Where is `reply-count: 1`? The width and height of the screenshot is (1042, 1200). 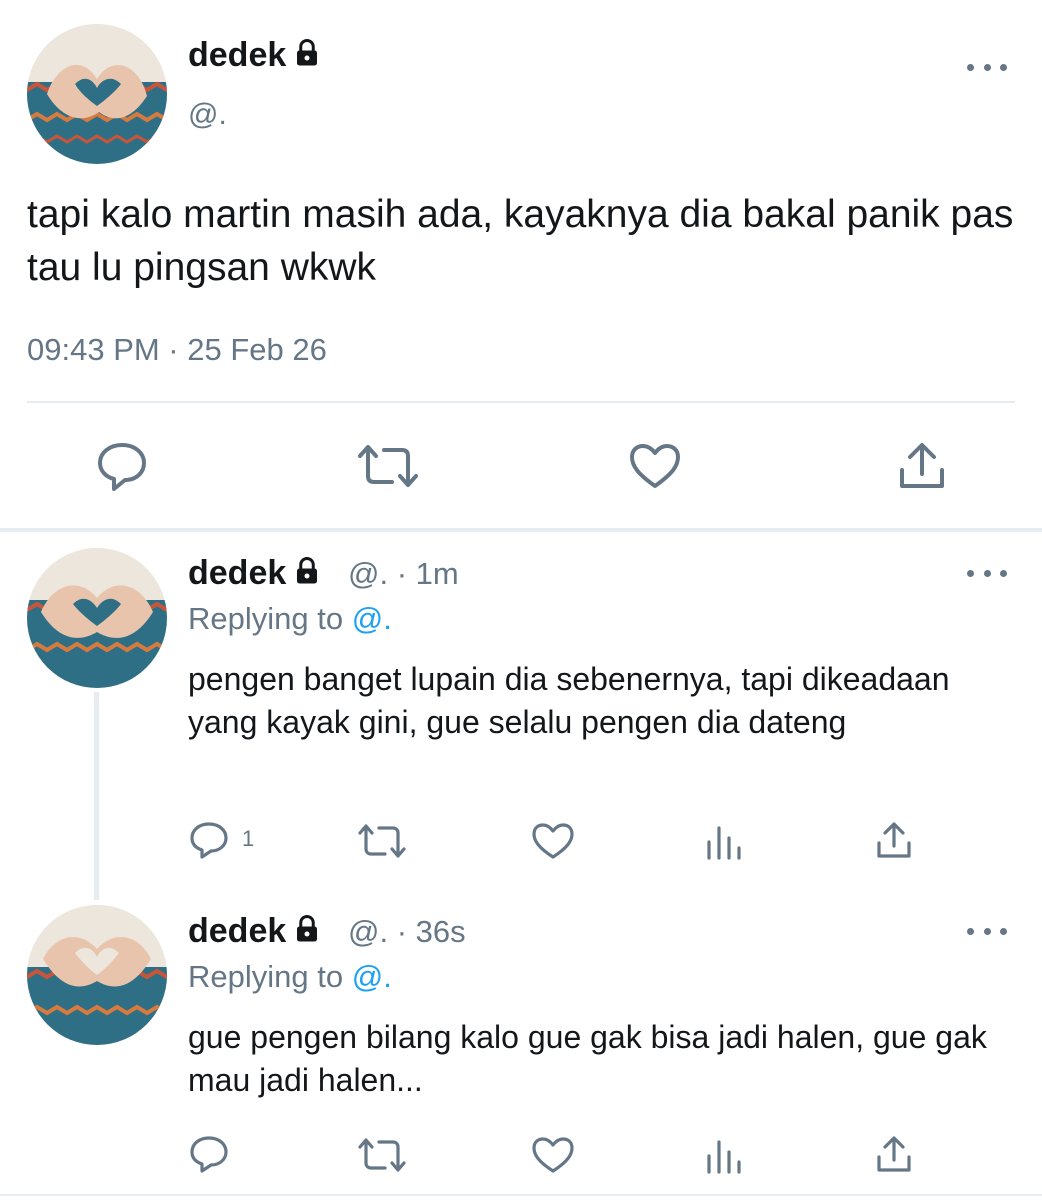
reply-count: 1 is located at coordinates (248, 838).